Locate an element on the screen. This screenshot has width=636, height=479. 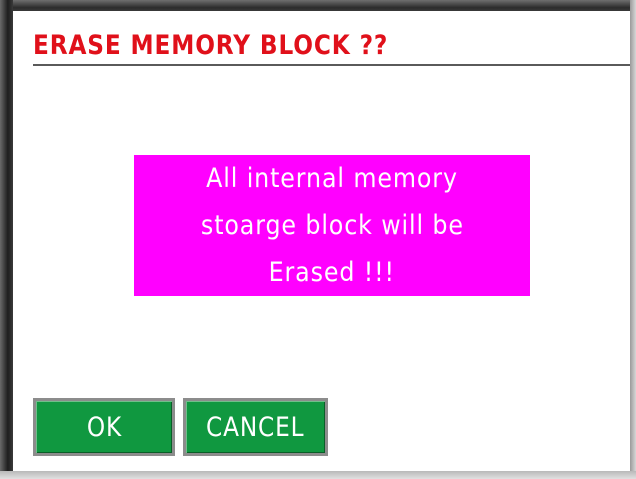
device-bezel-right is located at coordinates (633, 239).